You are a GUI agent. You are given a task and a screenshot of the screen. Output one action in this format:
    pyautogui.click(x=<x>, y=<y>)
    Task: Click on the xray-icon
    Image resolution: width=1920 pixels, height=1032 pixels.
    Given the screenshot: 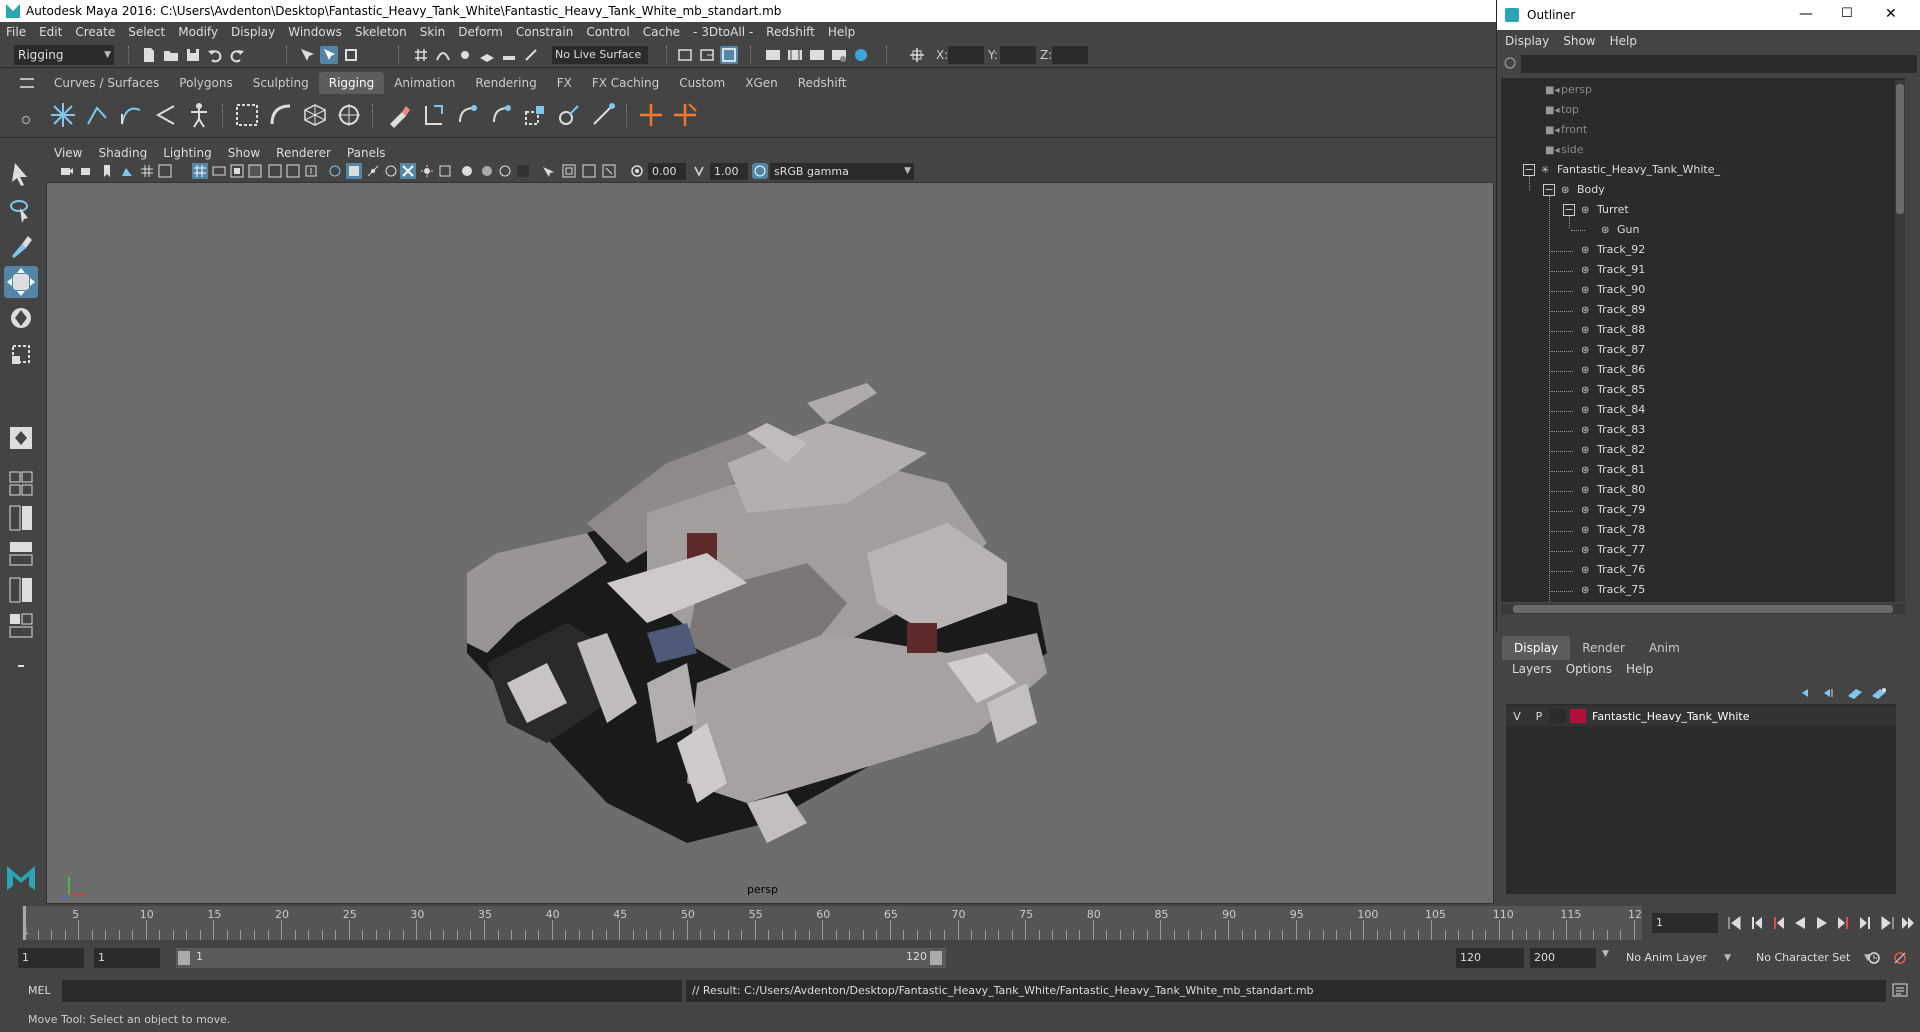 What is the action you would take?
    pyautogui.click(x=354, y=171)
    